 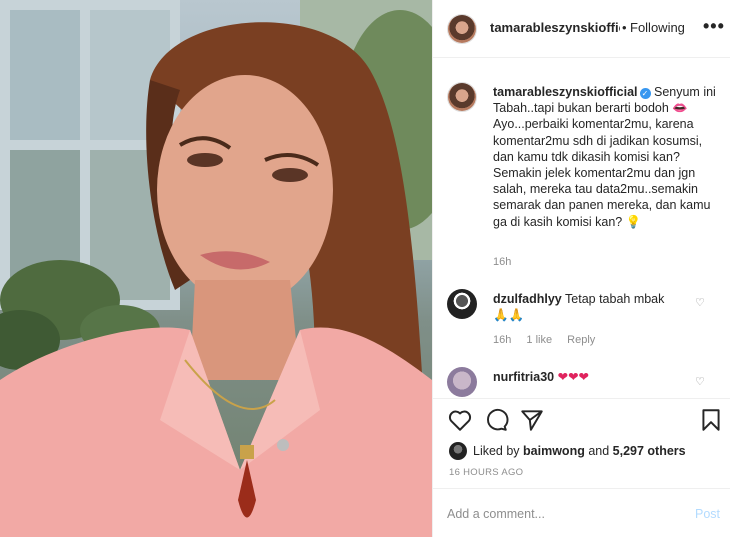 I want to click on comment-emoji: 🙏🙏, so click(x=509, y=315).